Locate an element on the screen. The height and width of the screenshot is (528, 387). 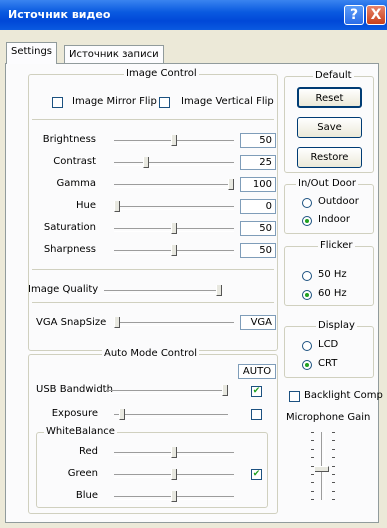
lcd-label: LCD is located at coordinates (328, 344).